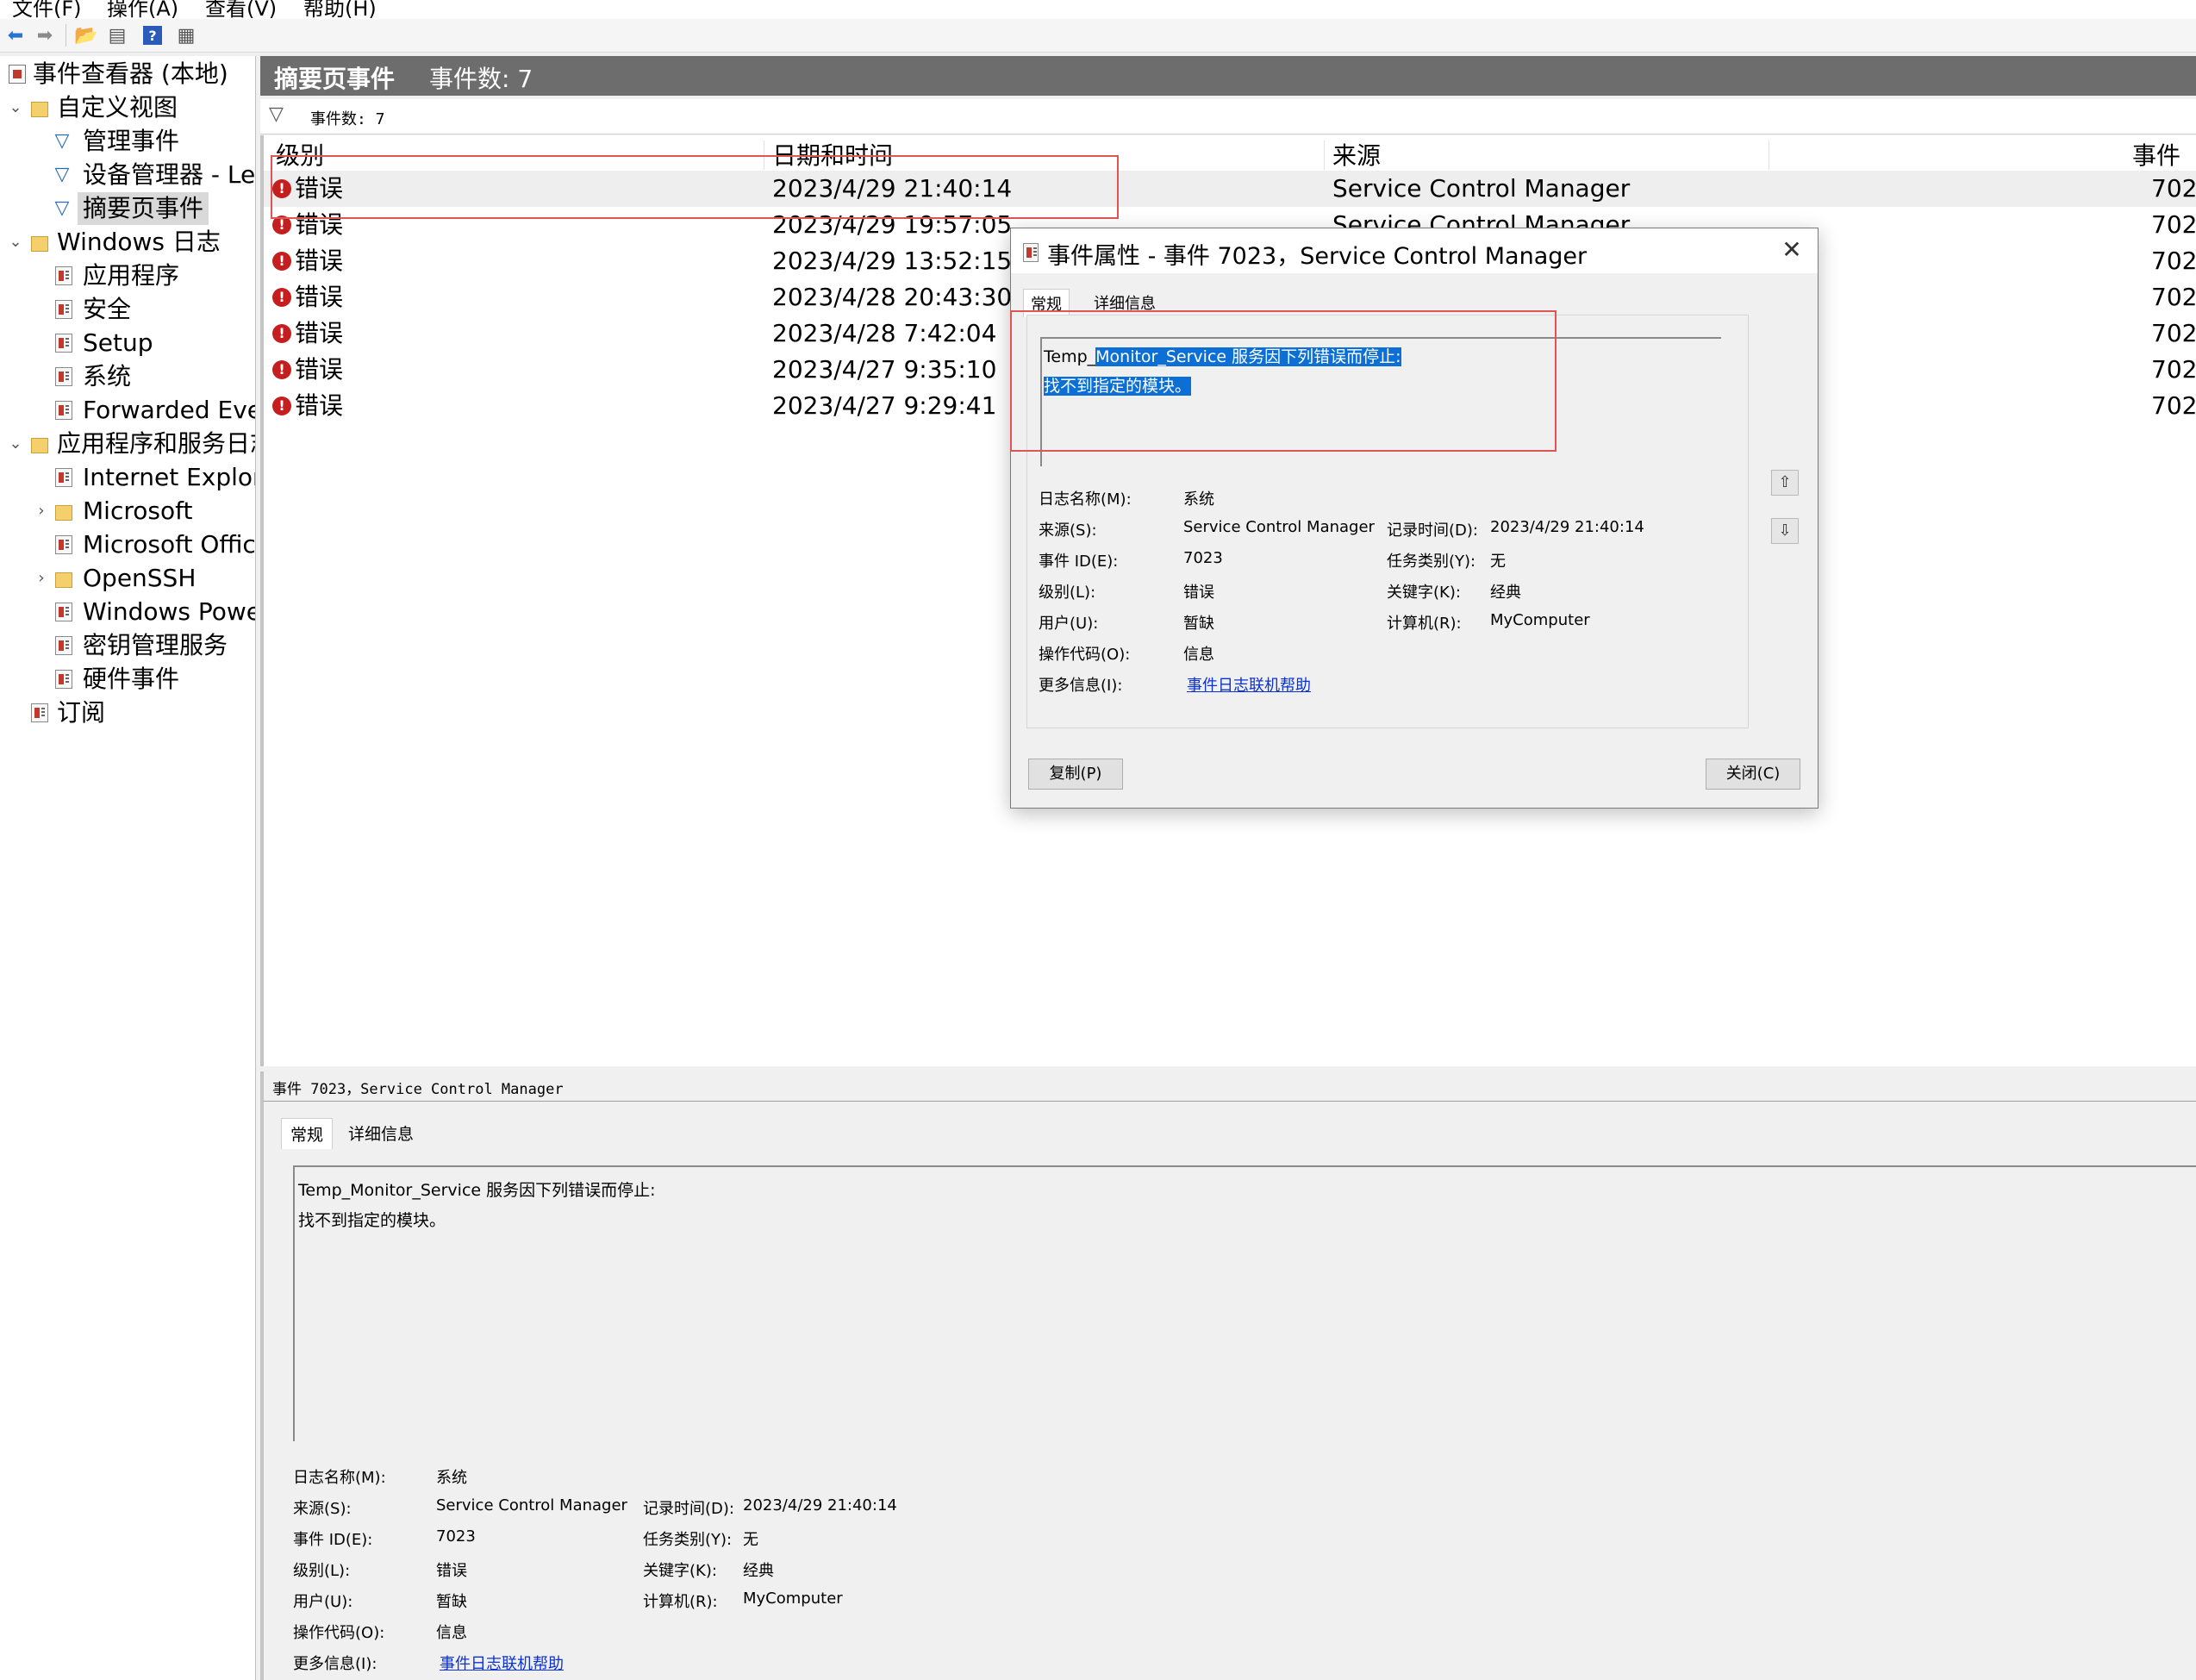 Image resolution: width=2196 pixels, height=1680 pixels. Describe the element at coordinates (130, 73) in the screenshot. I see `tree-item-label: 事件查看器 (本地)` at that location.